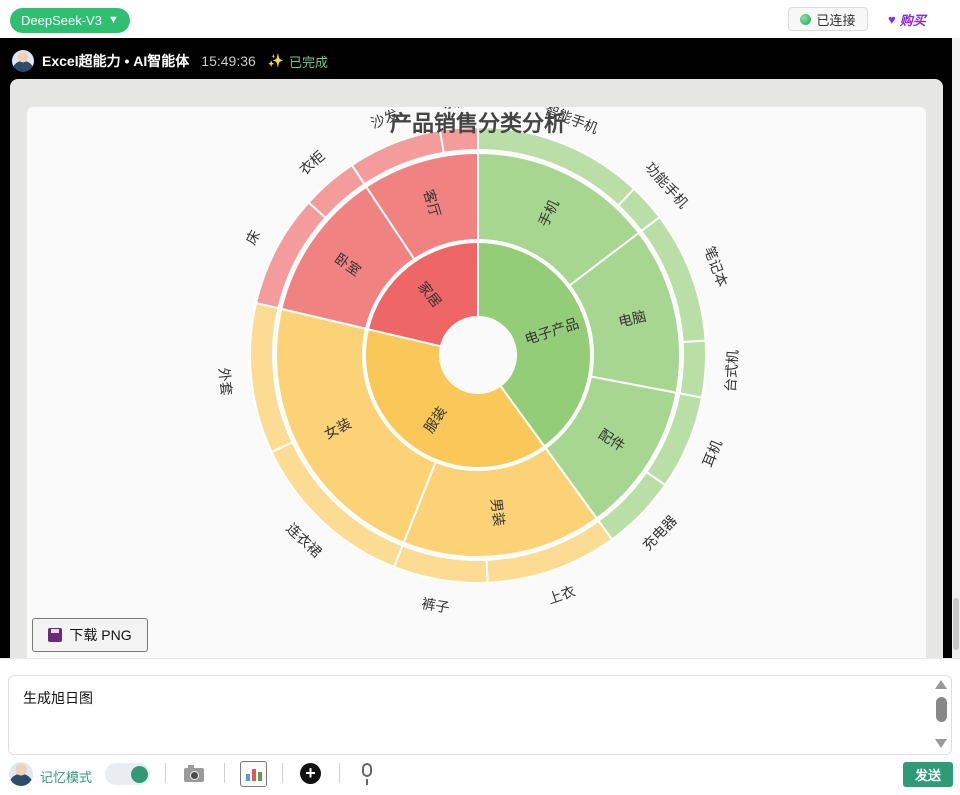 The image size is (960, 795). I want to click on sparkle-icon: ✨, so click(275, 60).